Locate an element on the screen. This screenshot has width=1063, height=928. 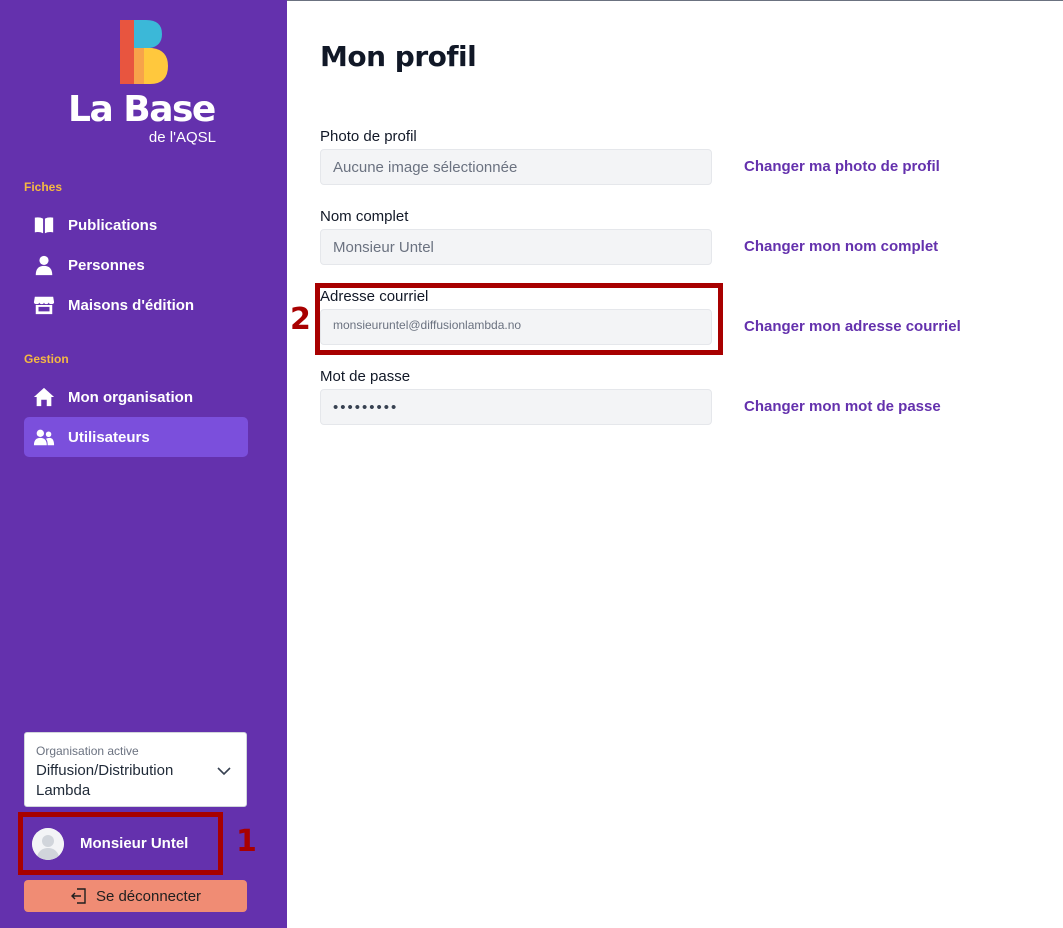
password-field: ••••••••• is located at coordinates (516, 407).